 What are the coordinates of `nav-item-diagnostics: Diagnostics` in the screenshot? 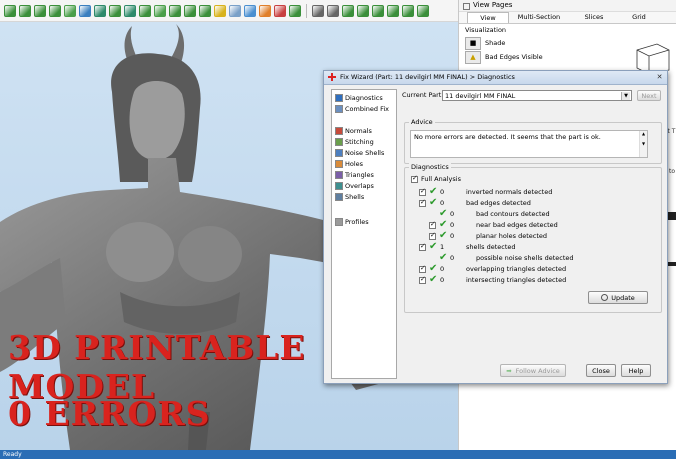 It's located at (357, 97).